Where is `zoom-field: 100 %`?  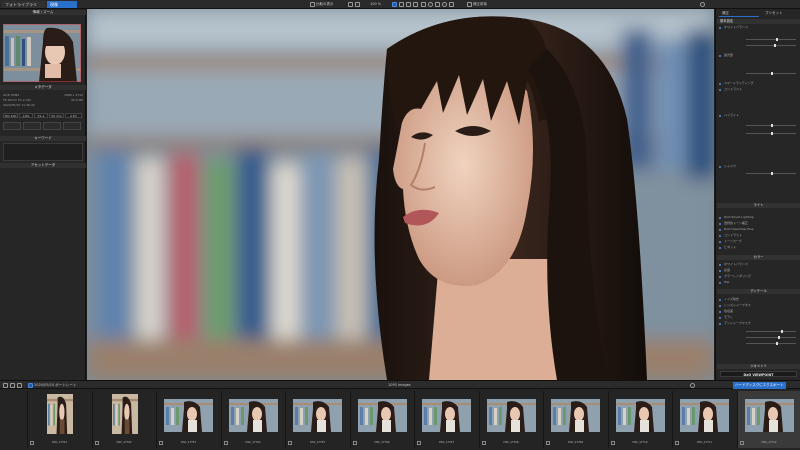
zoom-field: 100 % is located at coordinates (375, 4).